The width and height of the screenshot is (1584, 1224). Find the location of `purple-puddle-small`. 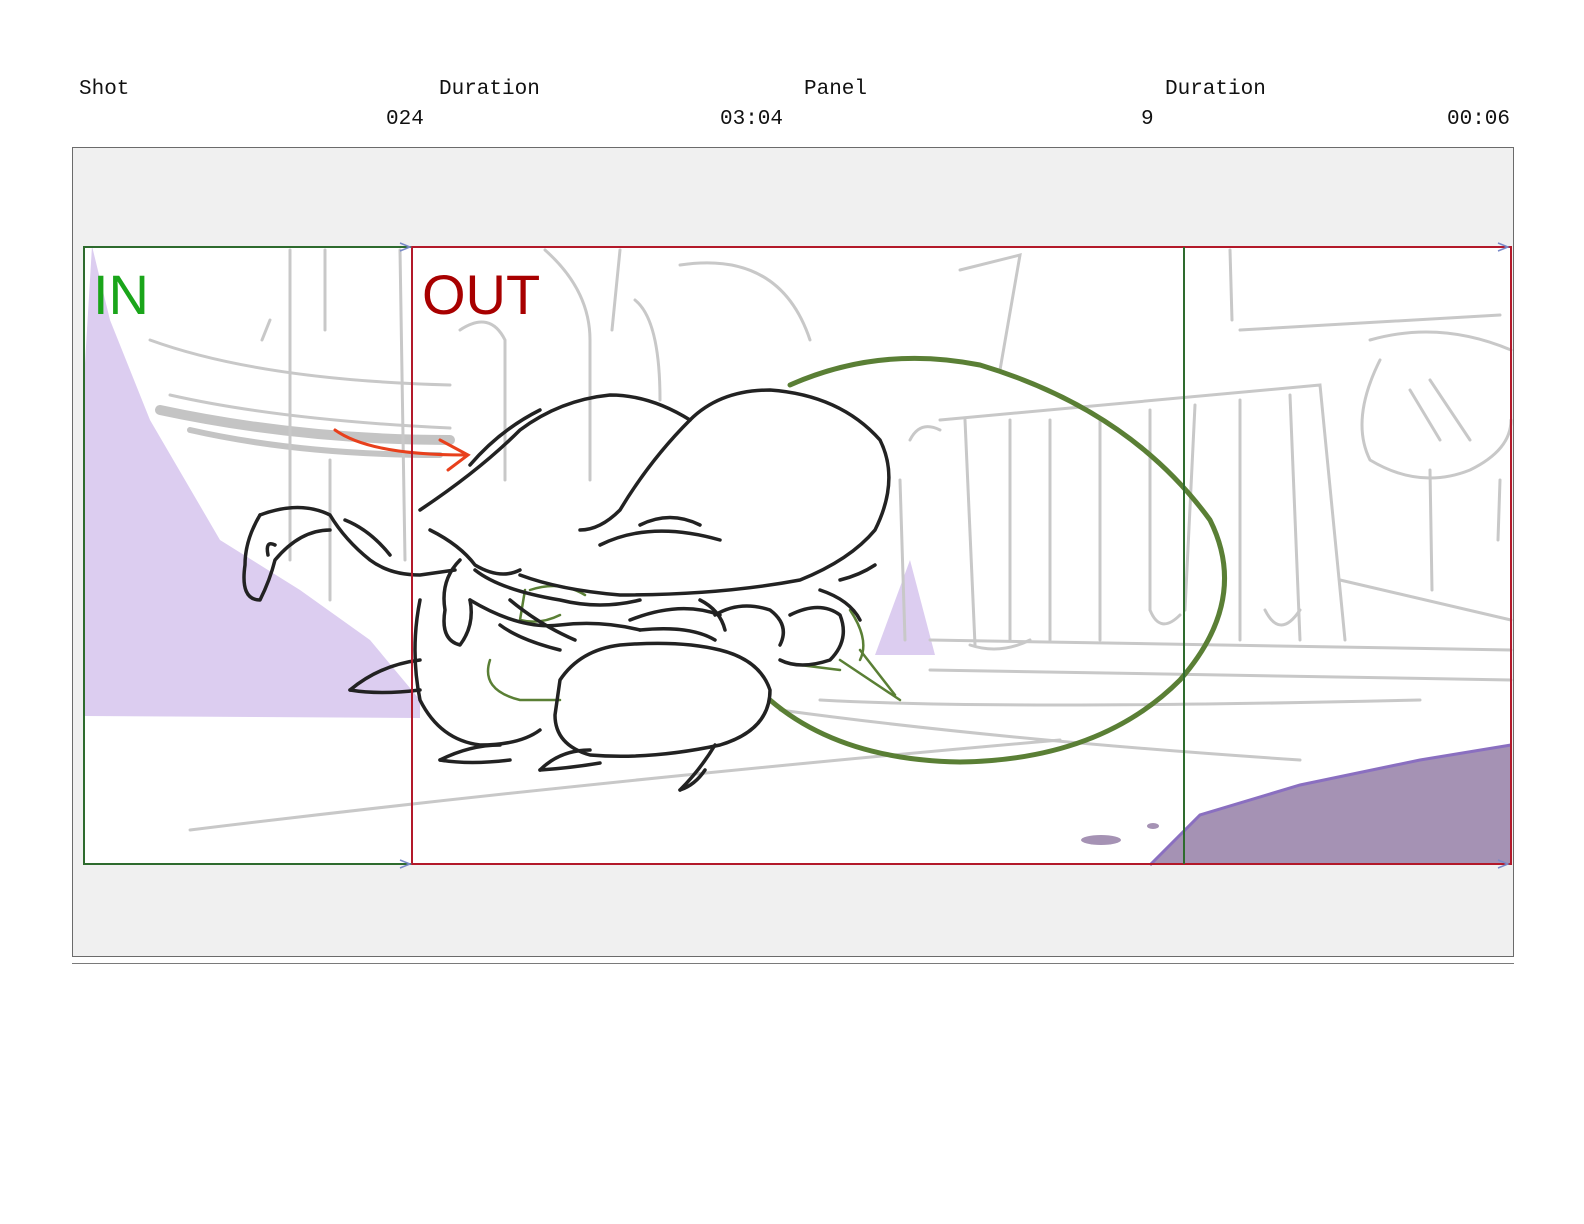

purple-puddle-small is located at coordinates (1153, 826).